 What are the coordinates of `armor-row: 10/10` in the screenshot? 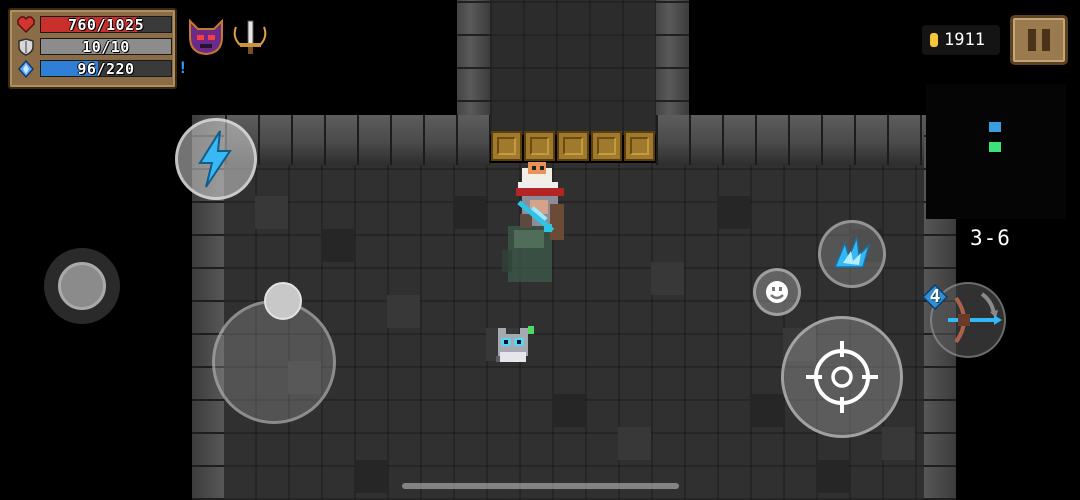 It's located at (94, 46).